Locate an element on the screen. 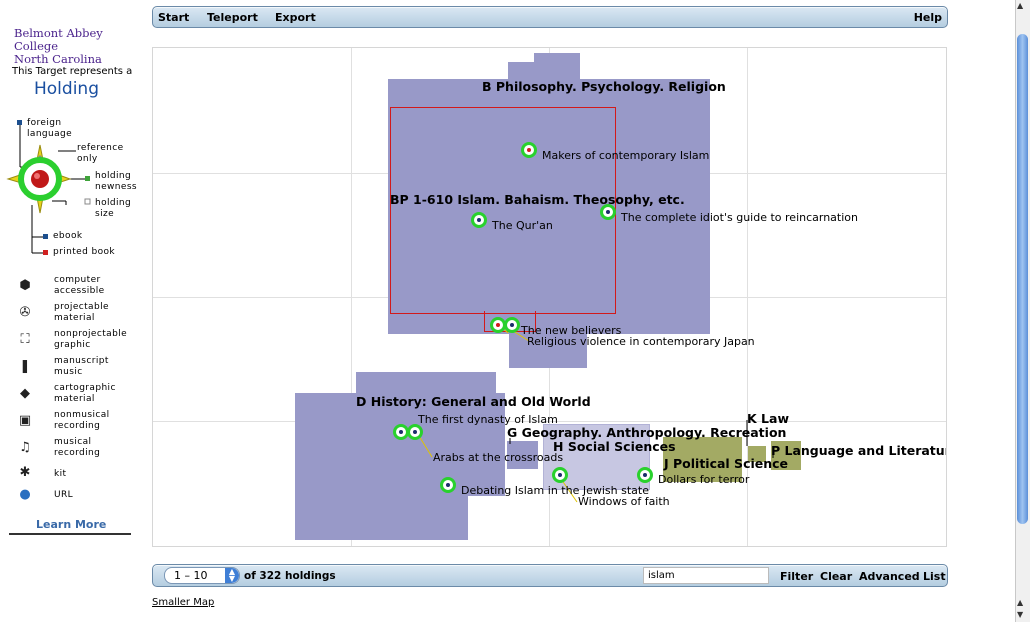 The image size is (1030, 622). format-label: manuscript music is located at coordinates (81, 366).